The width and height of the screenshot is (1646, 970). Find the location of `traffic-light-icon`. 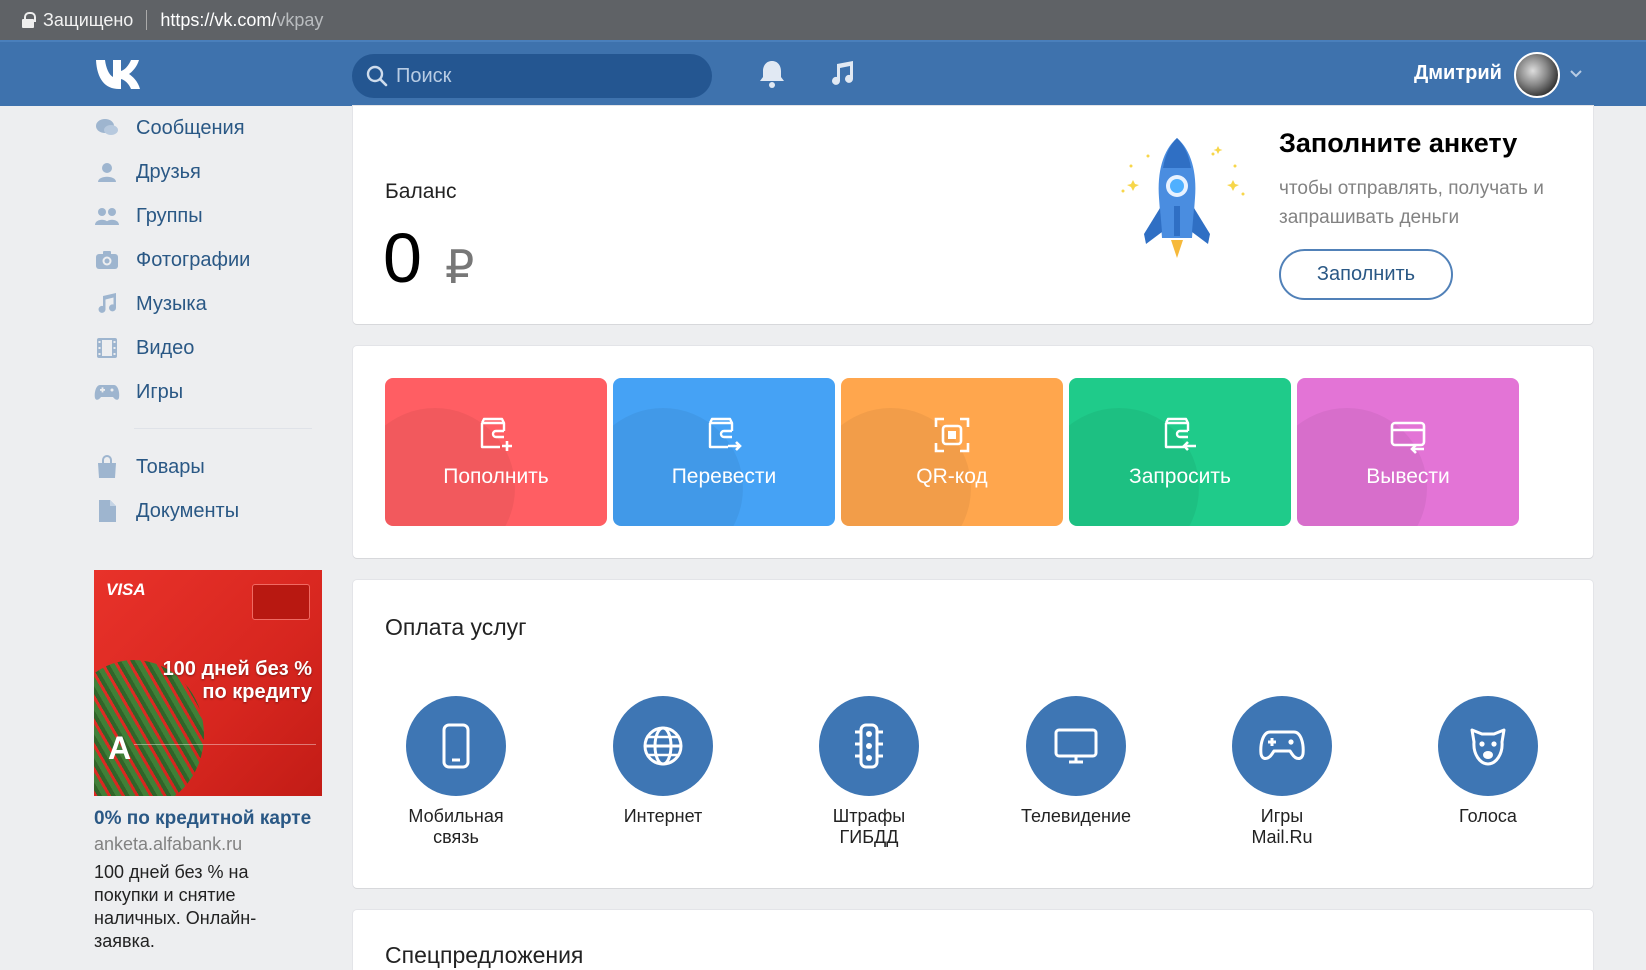

traffic-light-icon is located at coordinates (869, 746).